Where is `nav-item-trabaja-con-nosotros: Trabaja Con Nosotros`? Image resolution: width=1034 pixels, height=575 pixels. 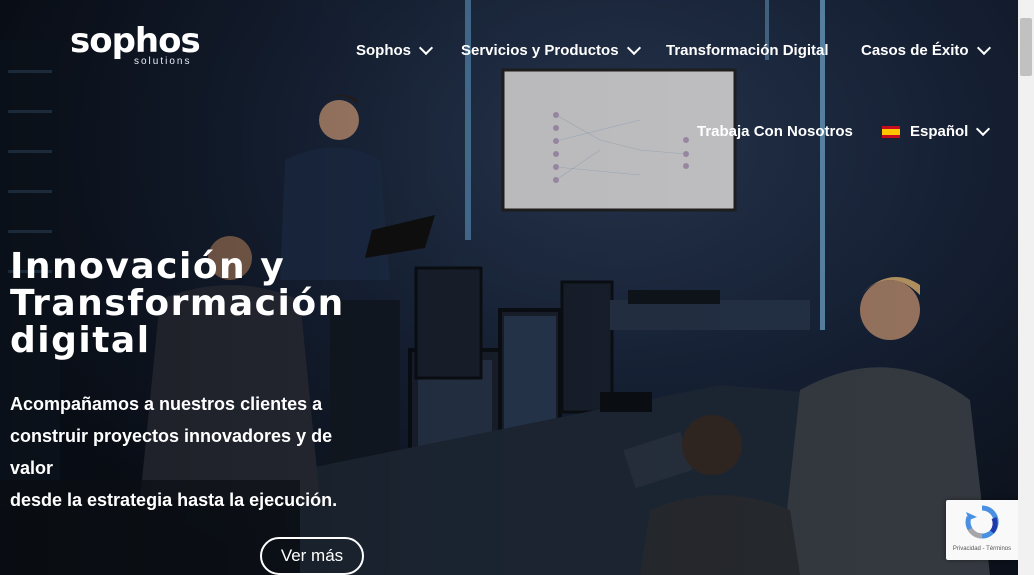
nav-item-trabaja-con-nosotros: Trabaja Con Nosotros is located at coordinates (775, 131).